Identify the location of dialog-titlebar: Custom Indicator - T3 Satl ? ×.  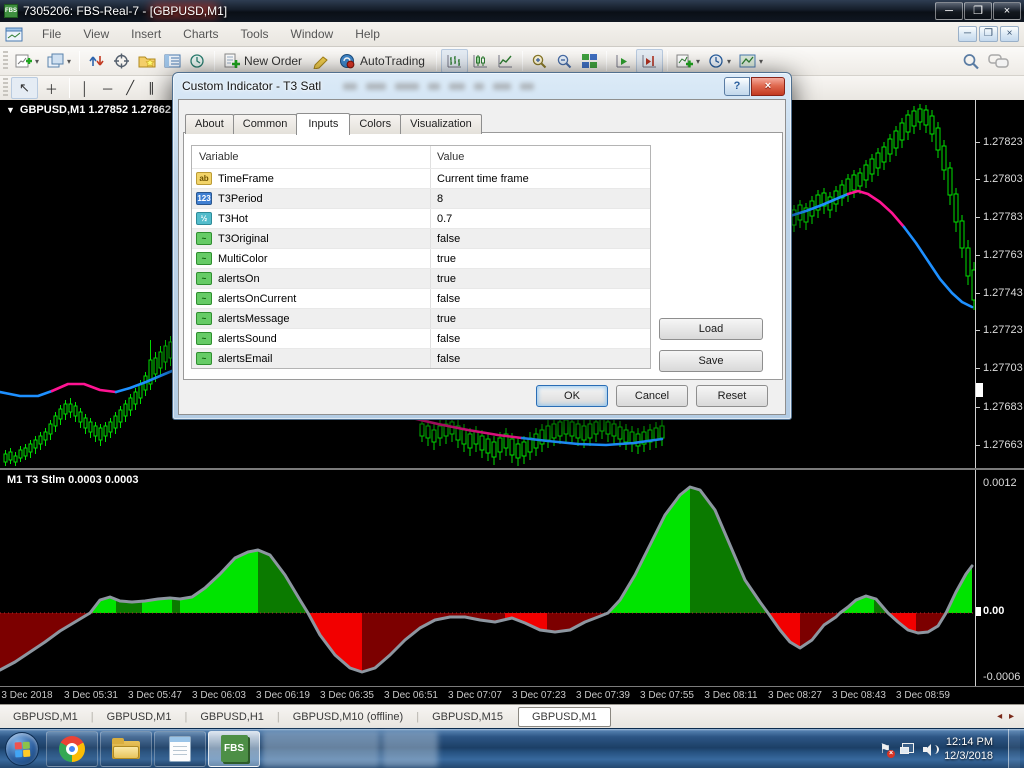
(482, 86).